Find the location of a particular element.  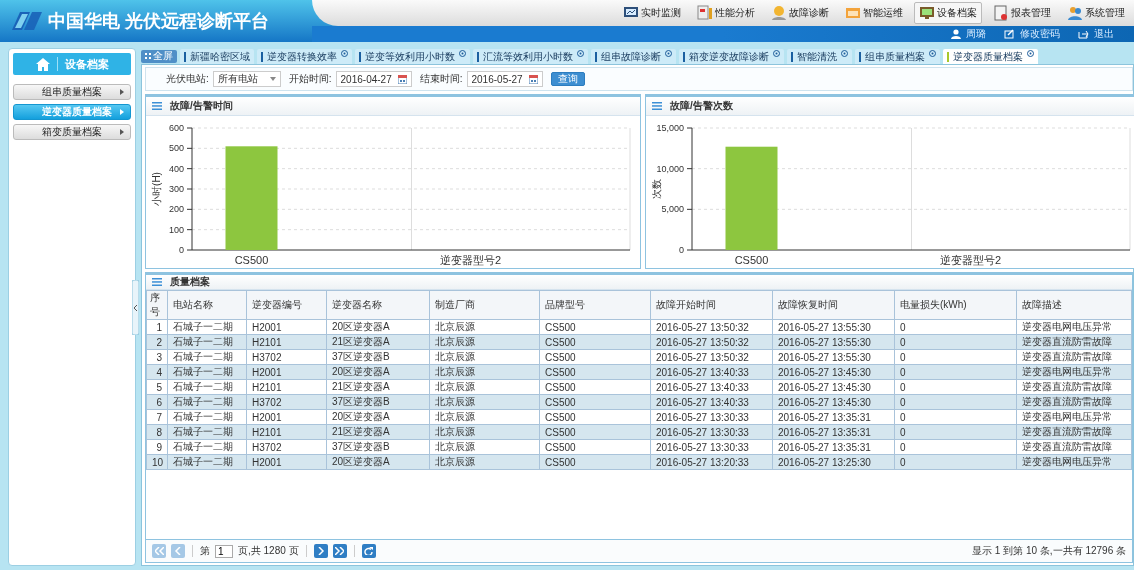

header-link: 修改密码 is located at coordinates (1040, 34).